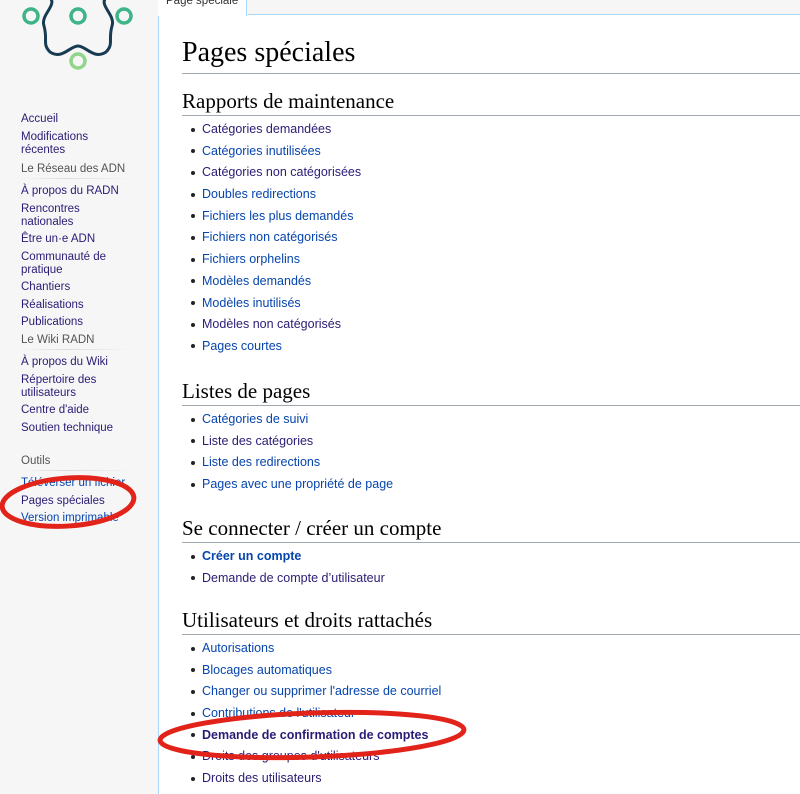  I want to click on sidebar-item-pages-speciales: Pages spéciales, so click(63, 501).